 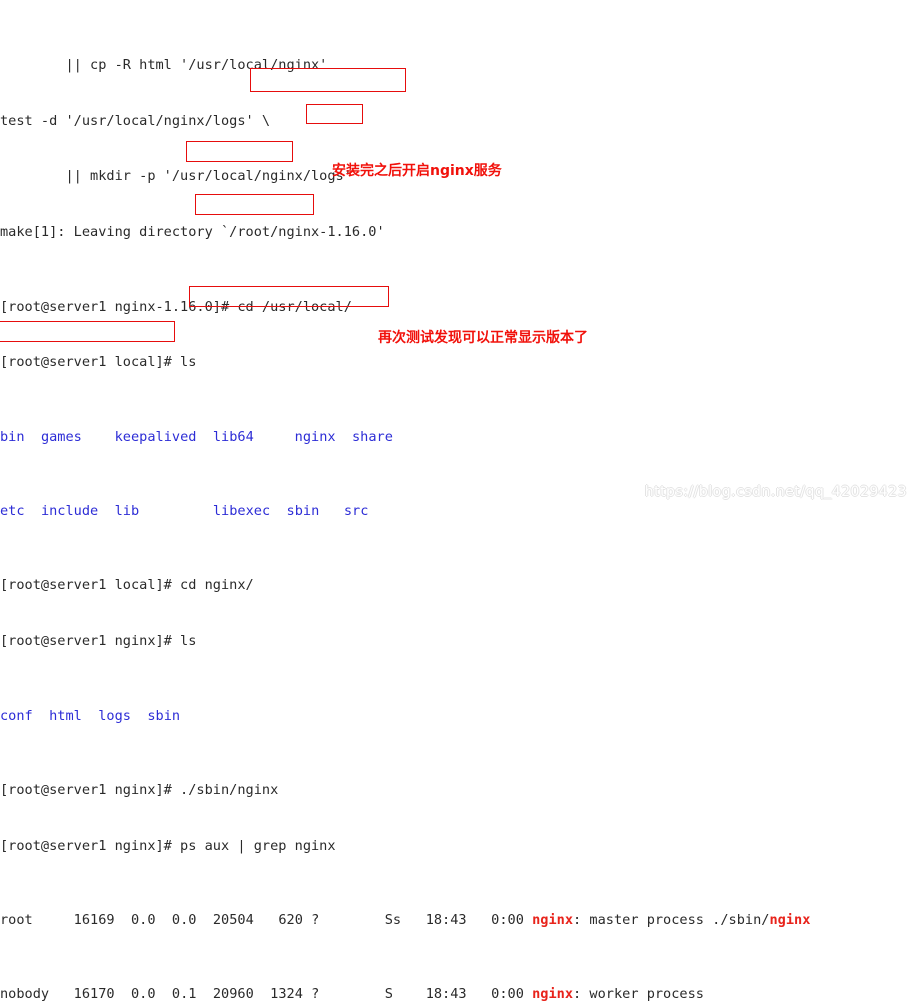 What do you see at coordinates (241, 511) in the screenshot?
I see `dir-libexec: libexec` at bounding box center [241, 511].